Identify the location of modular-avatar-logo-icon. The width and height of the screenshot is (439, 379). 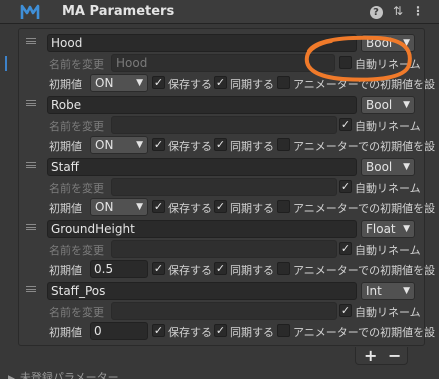
(30, 11).